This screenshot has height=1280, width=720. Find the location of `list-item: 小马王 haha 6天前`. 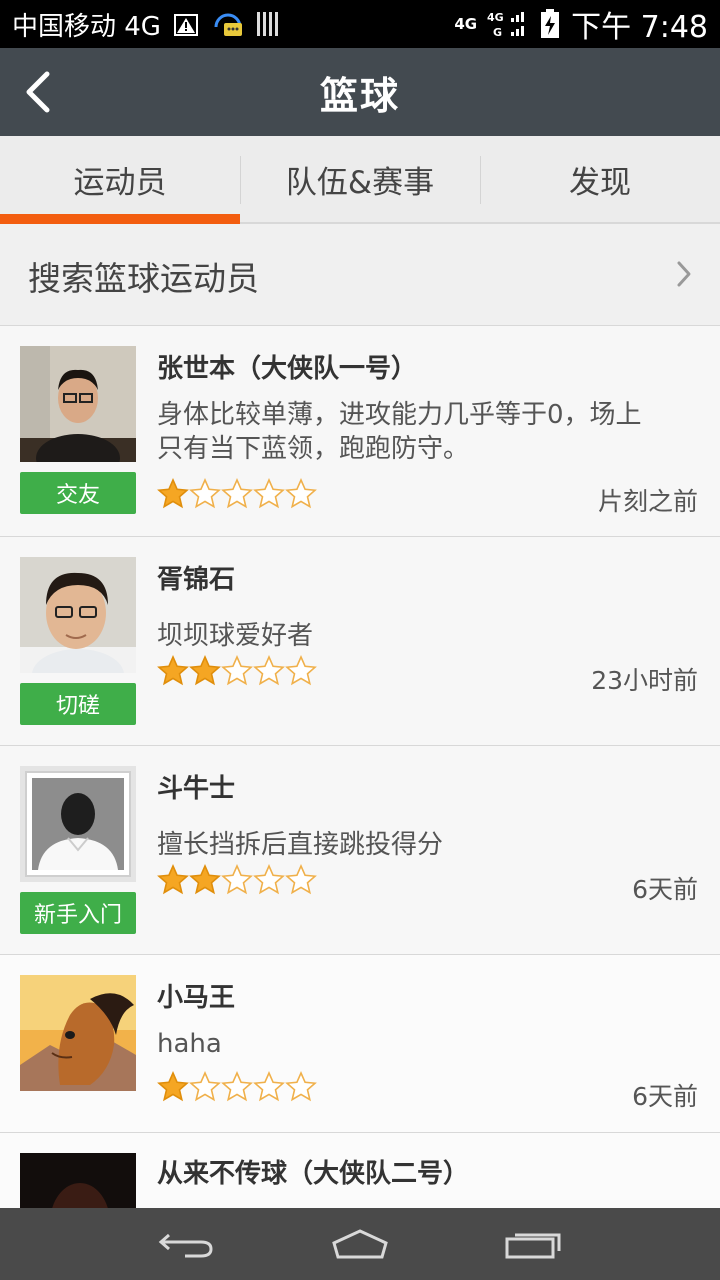

list-item: 小马王 haha 6天前 is located at coordinates (360, 1044).